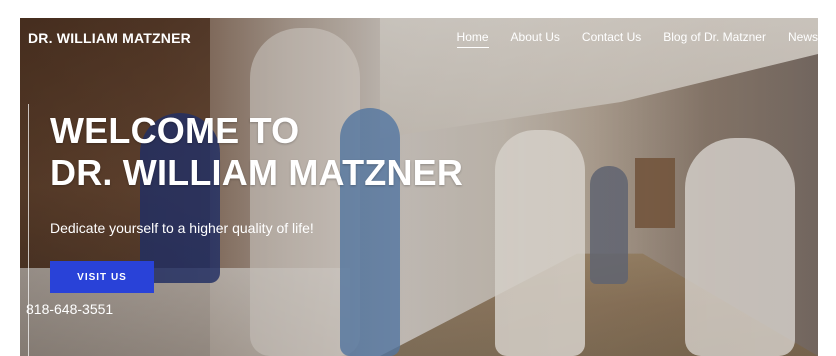 Image resolution: width=836 pixels, height=356 pixels. What do you see at coordinates (69, 309) in the screenshot?
I see `phone-link: 818-648-3551` at bounding box center [69, 309].